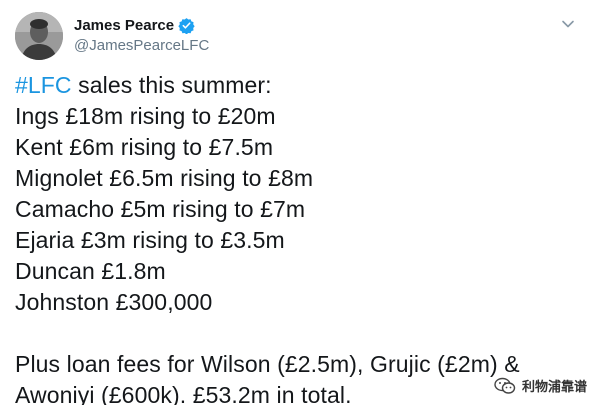 Image resolution: width=599 pixels, height=405 pixels. I want to click on sale-line: Kent £6m rising to £7.5m, so click(144, 147).